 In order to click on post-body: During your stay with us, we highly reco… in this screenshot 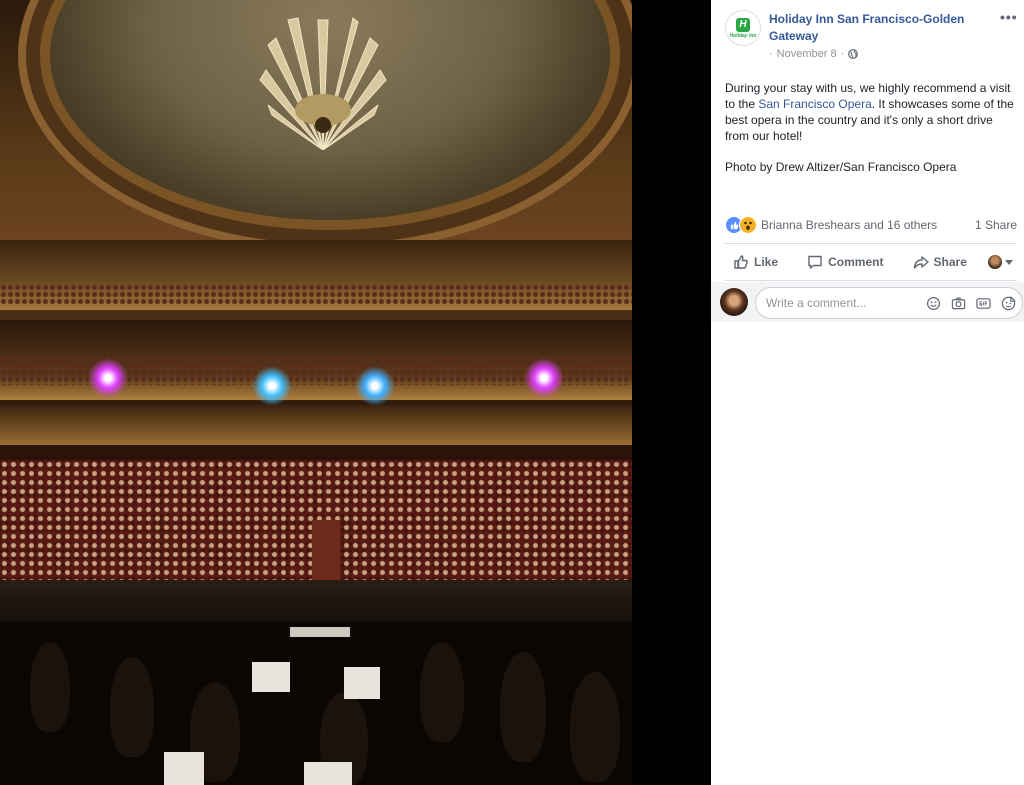, I will do `click(871, 112)`.